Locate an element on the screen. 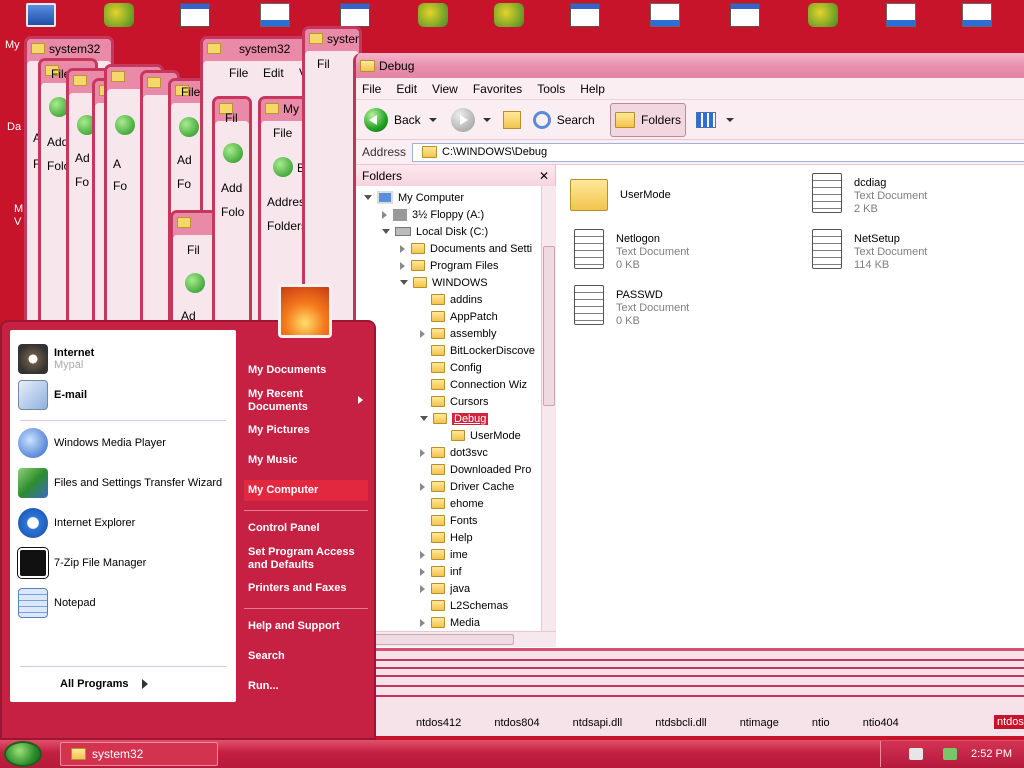 The image size is (1024, 768). menu-edit: Edit is located at coordinates (406, 89).